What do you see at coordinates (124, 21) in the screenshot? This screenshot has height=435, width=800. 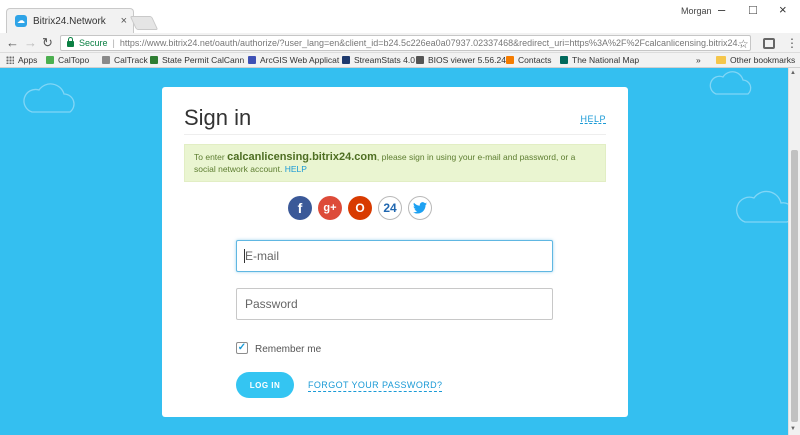 I see `tab-close-icon: ×` at bounding box center [124, 21].